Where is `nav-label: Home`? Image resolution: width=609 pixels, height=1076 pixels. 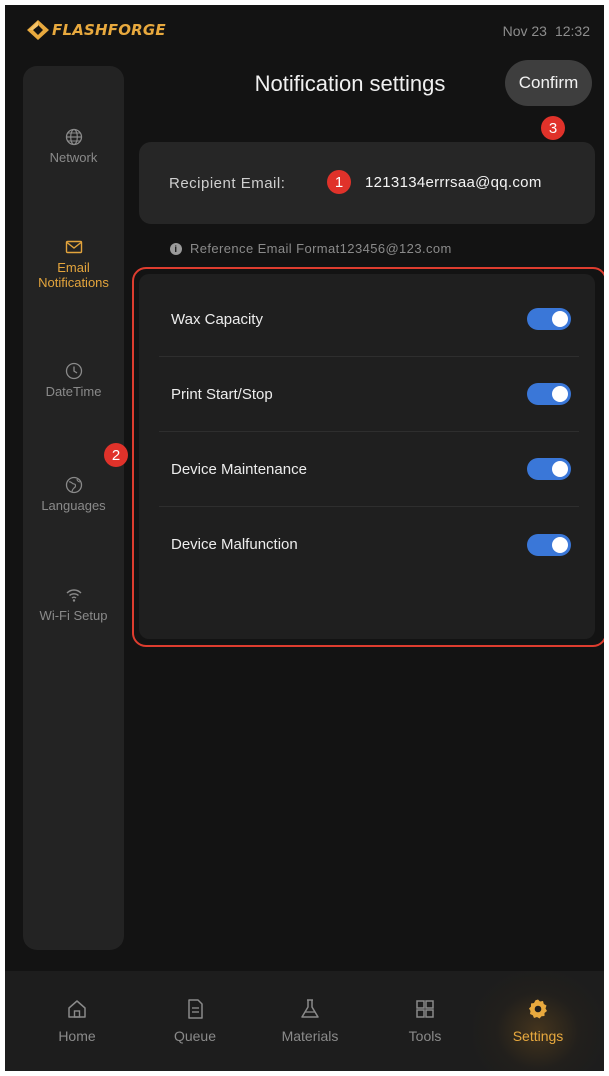 nav-label: Home is located at coordinates (77, 1036).